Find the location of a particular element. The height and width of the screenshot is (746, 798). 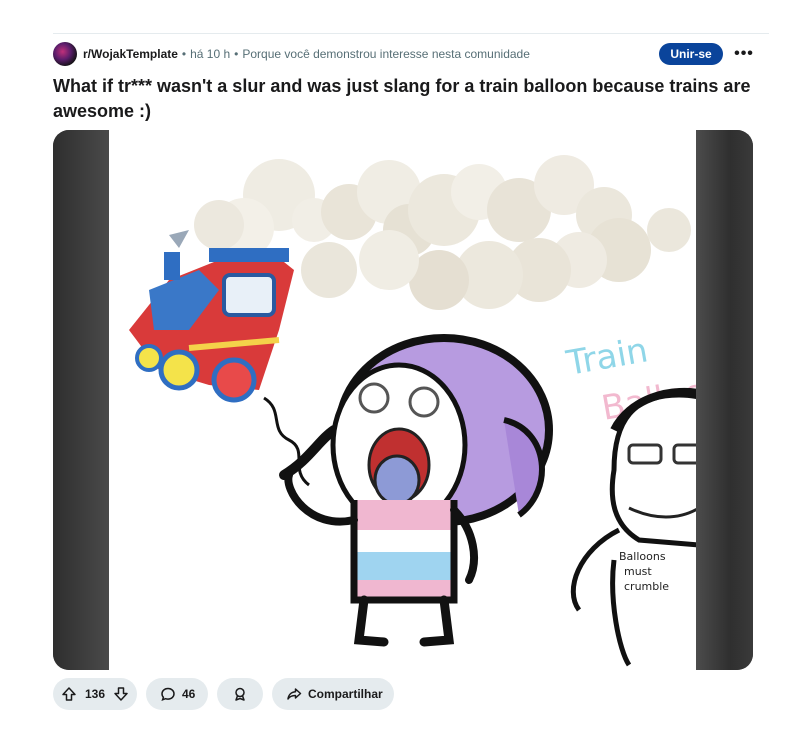

text-train: Train is located at coordinates (607, 357).